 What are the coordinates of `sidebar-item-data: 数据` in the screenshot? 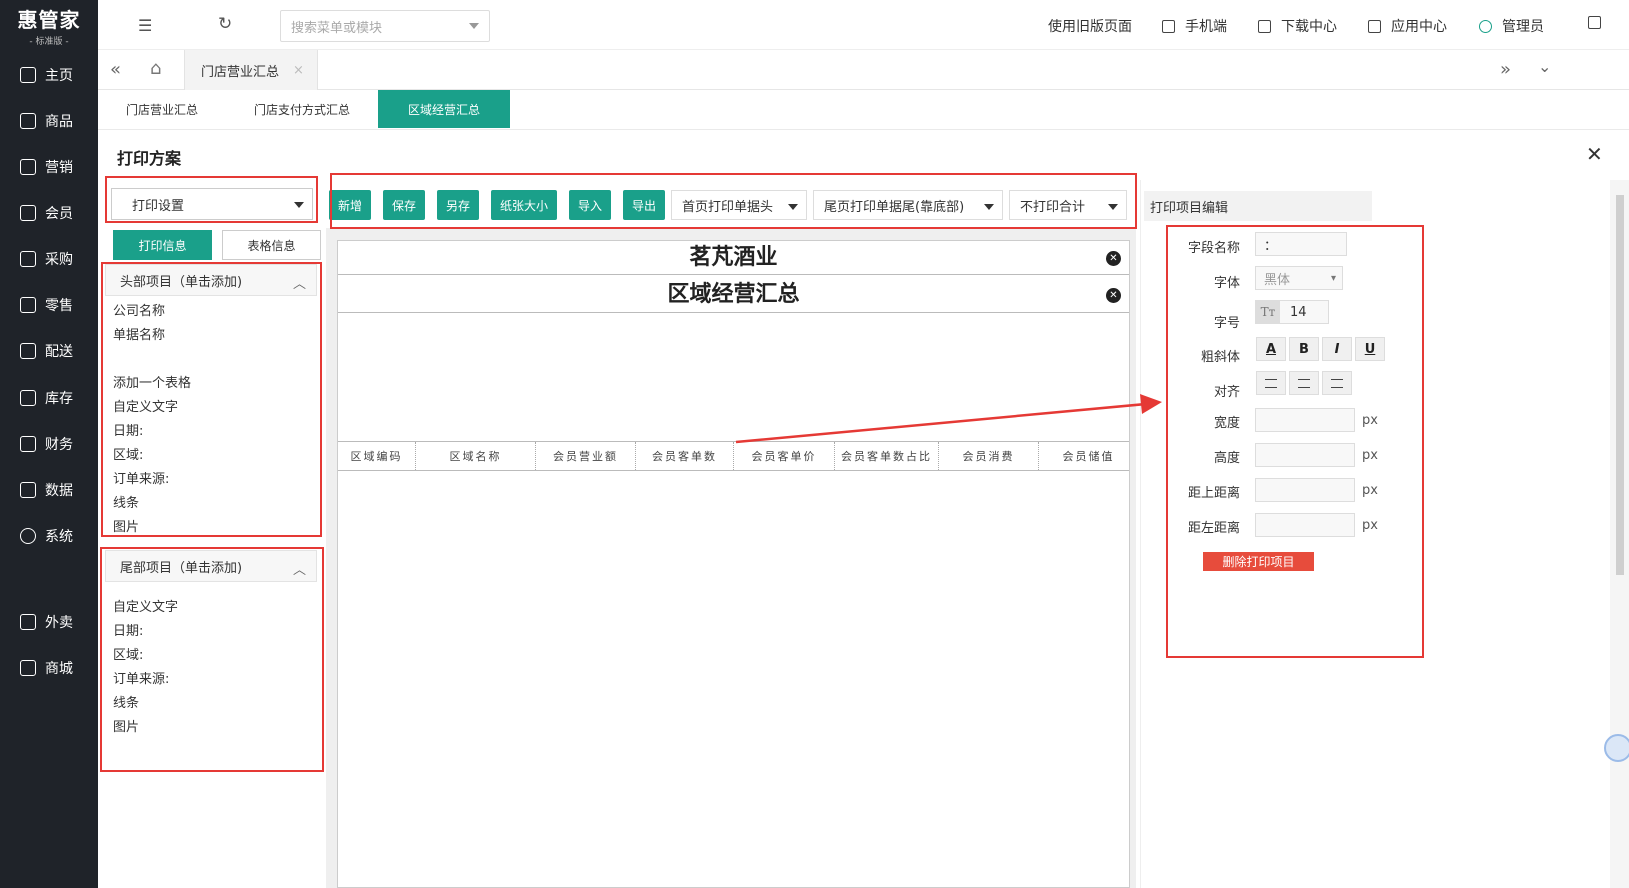 It's located at (49, 490).